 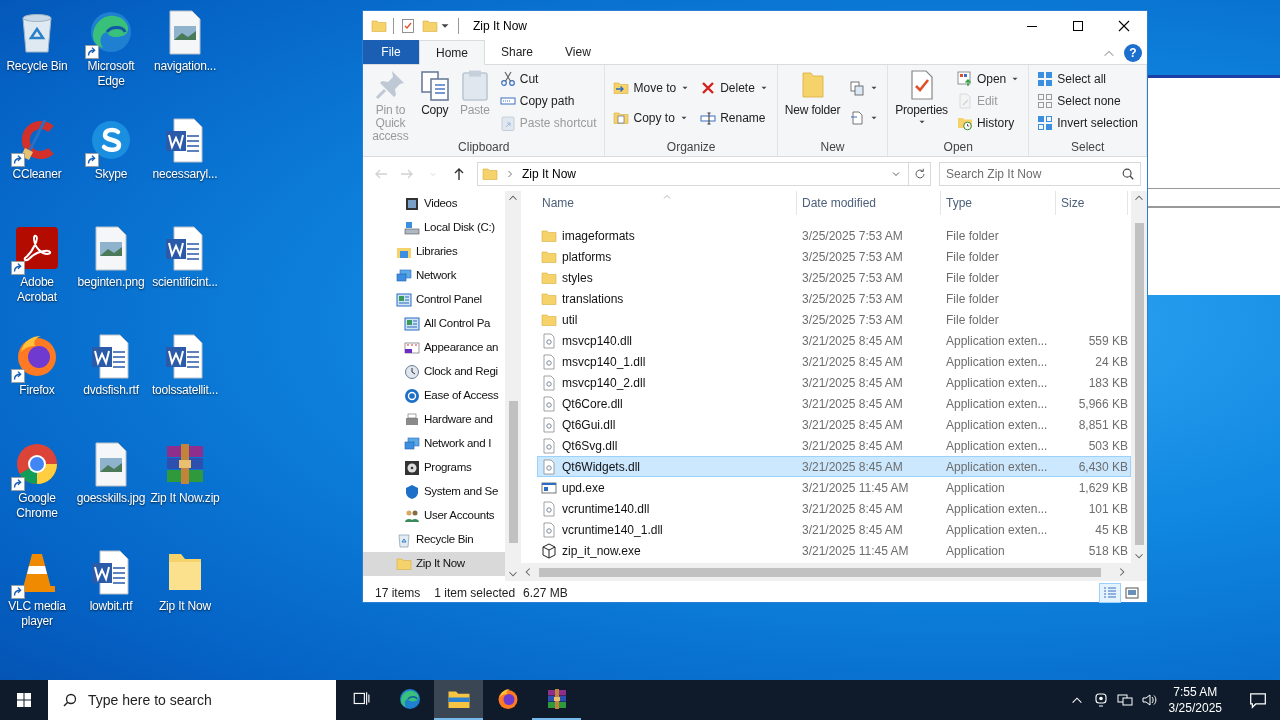 I want to click on webcam-icon, so click(x=1100, y=700).